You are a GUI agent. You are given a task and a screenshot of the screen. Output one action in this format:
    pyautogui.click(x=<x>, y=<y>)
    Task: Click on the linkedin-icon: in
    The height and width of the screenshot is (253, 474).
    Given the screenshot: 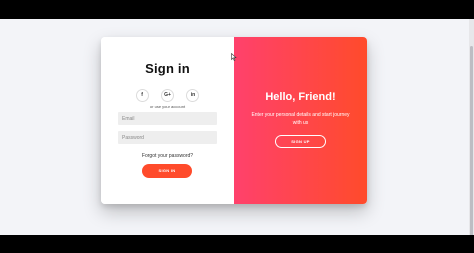 What is the action you would take?
    pyautogui.click(x=193, y=95)
    